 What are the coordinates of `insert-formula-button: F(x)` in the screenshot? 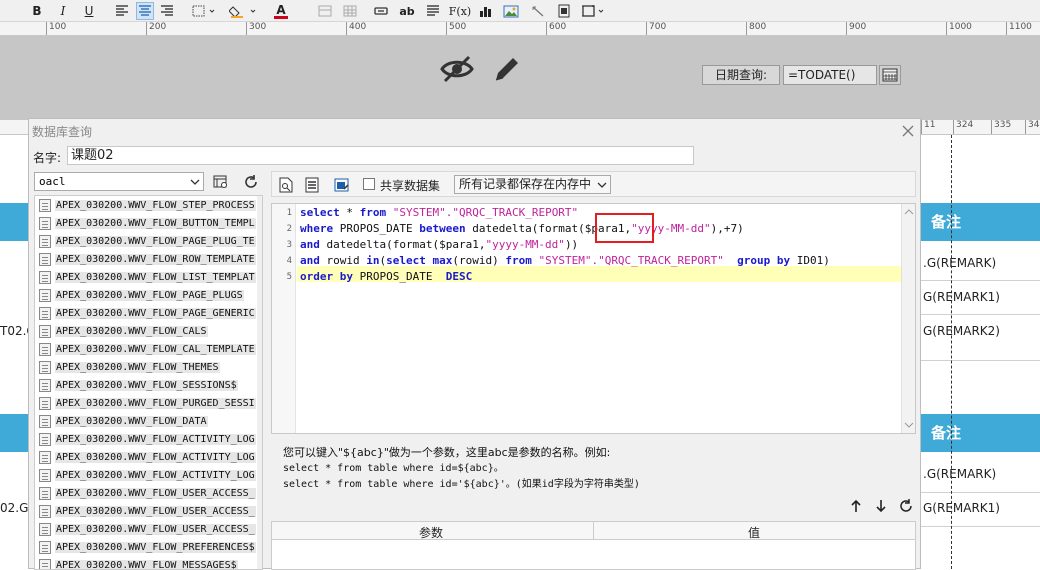 It's located at (460, 11).